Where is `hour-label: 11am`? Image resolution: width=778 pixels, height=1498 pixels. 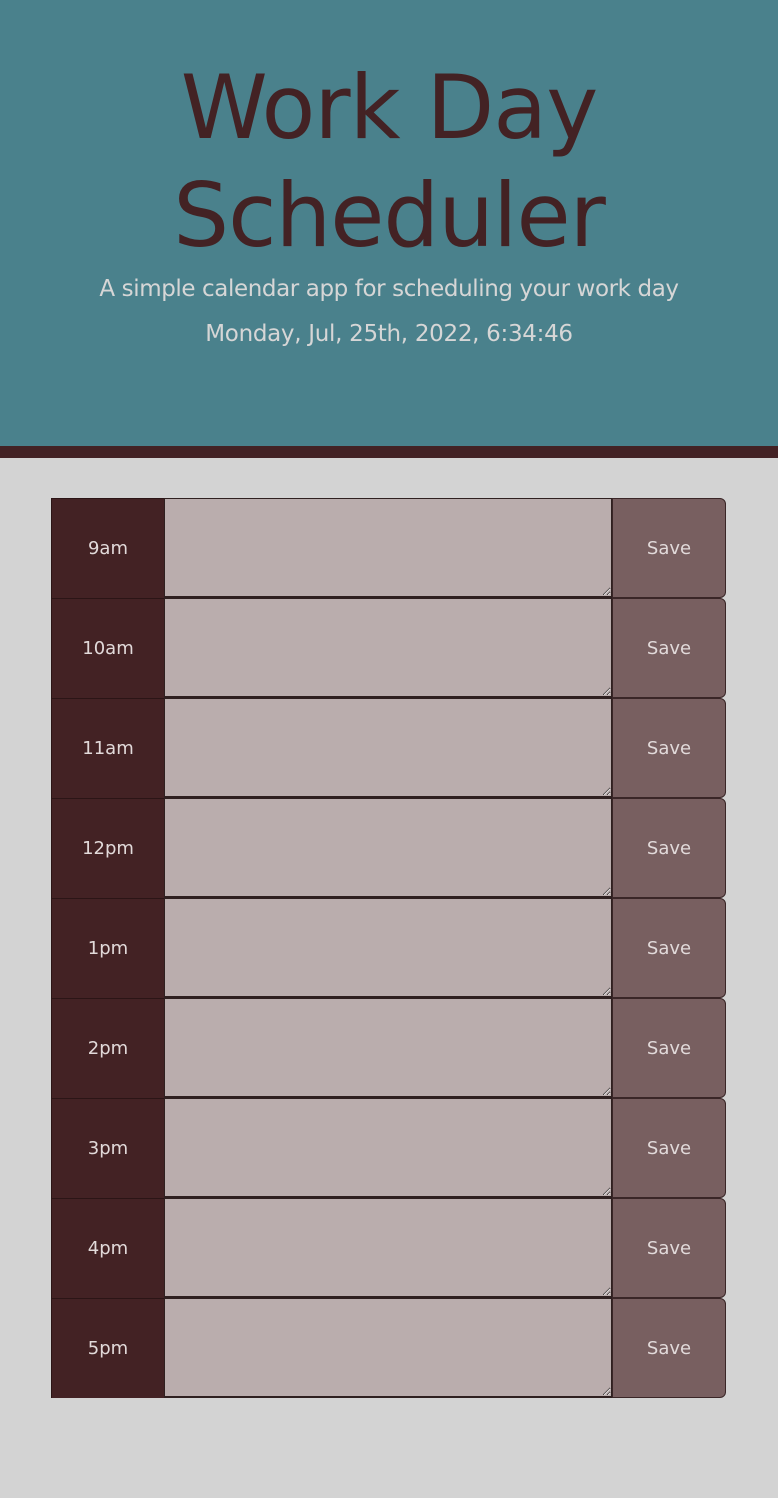
hour-label: 11am is located at coordinates (107, 748).